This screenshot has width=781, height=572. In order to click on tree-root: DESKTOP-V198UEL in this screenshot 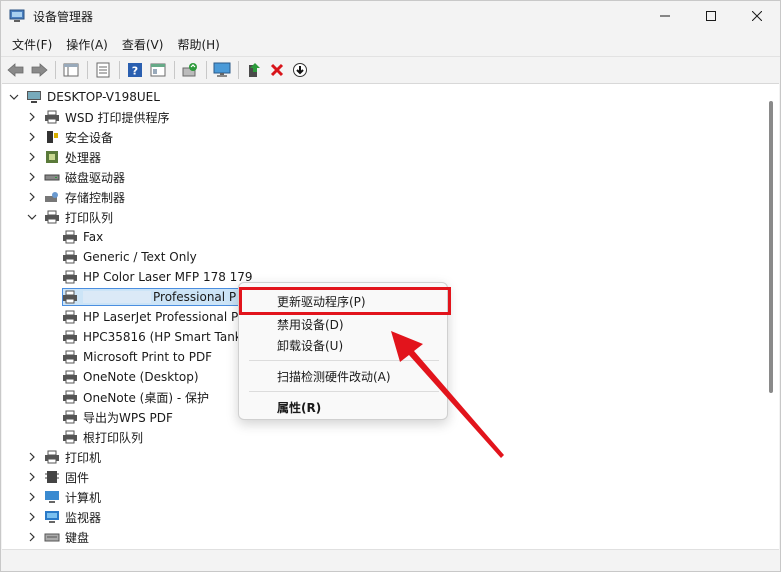, I will do `click(84, 97)`.